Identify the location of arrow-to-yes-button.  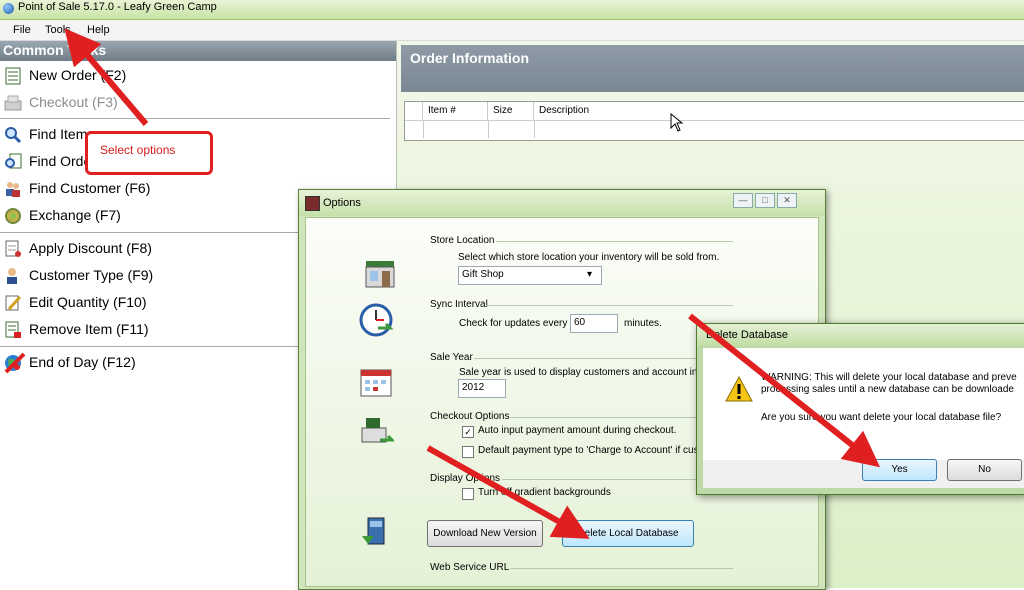
(784, 390).